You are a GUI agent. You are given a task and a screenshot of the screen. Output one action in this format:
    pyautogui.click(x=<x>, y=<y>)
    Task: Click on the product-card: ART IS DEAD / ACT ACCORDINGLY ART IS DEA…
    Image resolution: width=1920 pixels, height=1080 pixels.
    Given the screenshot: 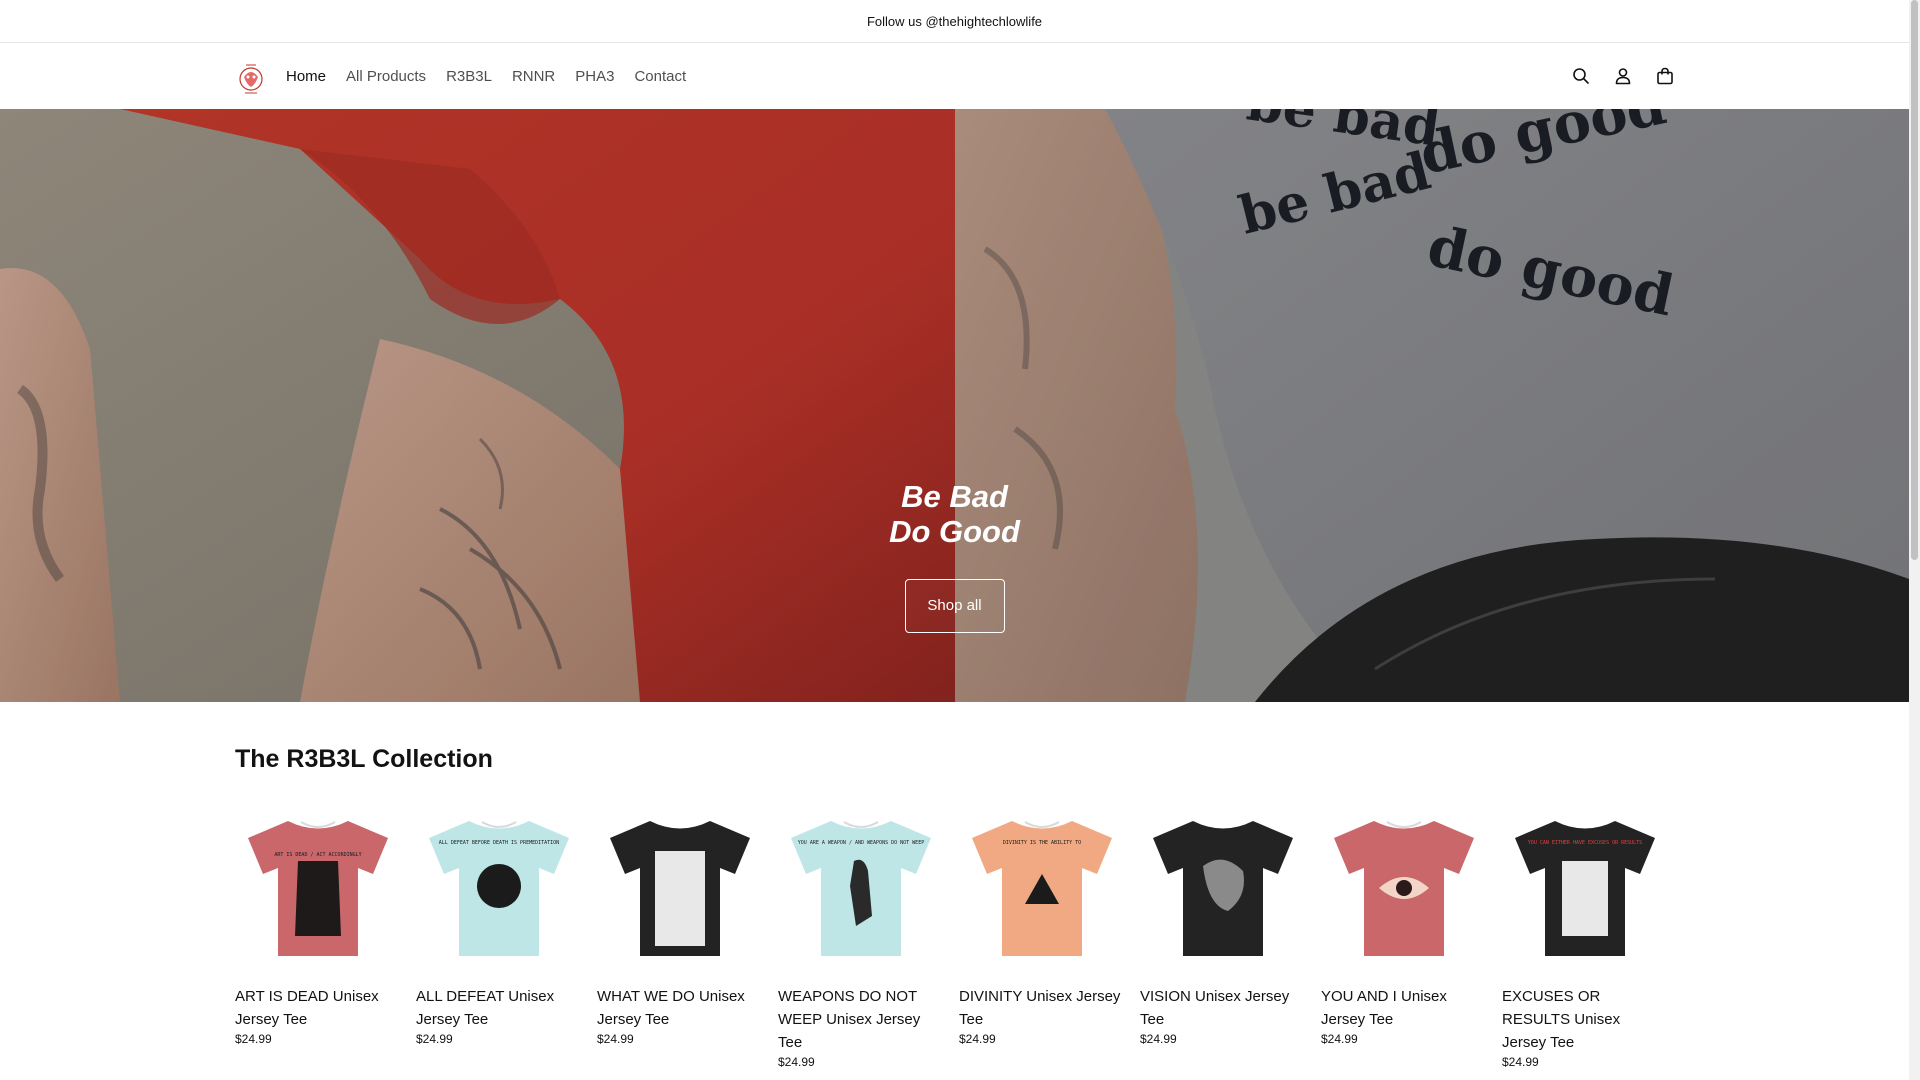 What is the action you would take?
    pyautogui.click(x=317, y=937)
    